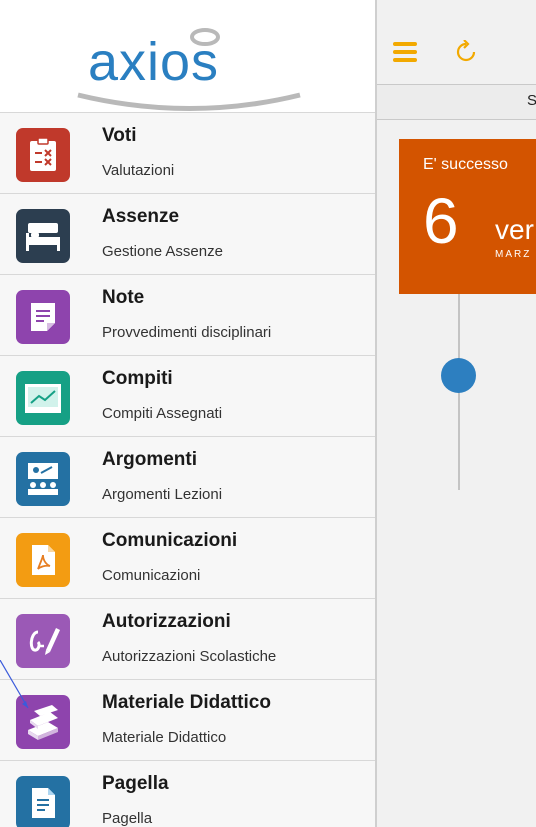  Describe the element at coordinates (162, 413) in the screenshot. I see `menu-item-subtitle: Compiti Assegnati` at that location.